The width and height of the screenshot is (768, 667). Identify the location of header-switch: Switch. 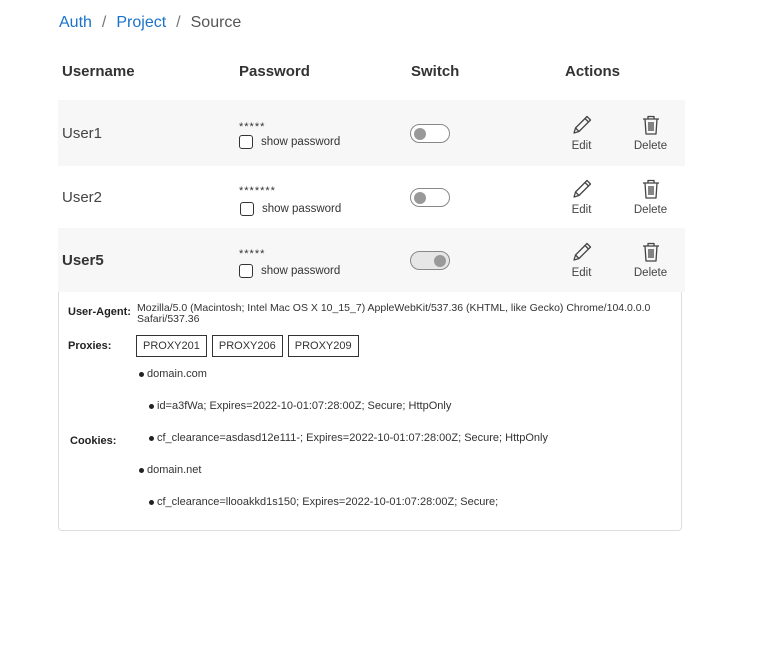
(435, 71).